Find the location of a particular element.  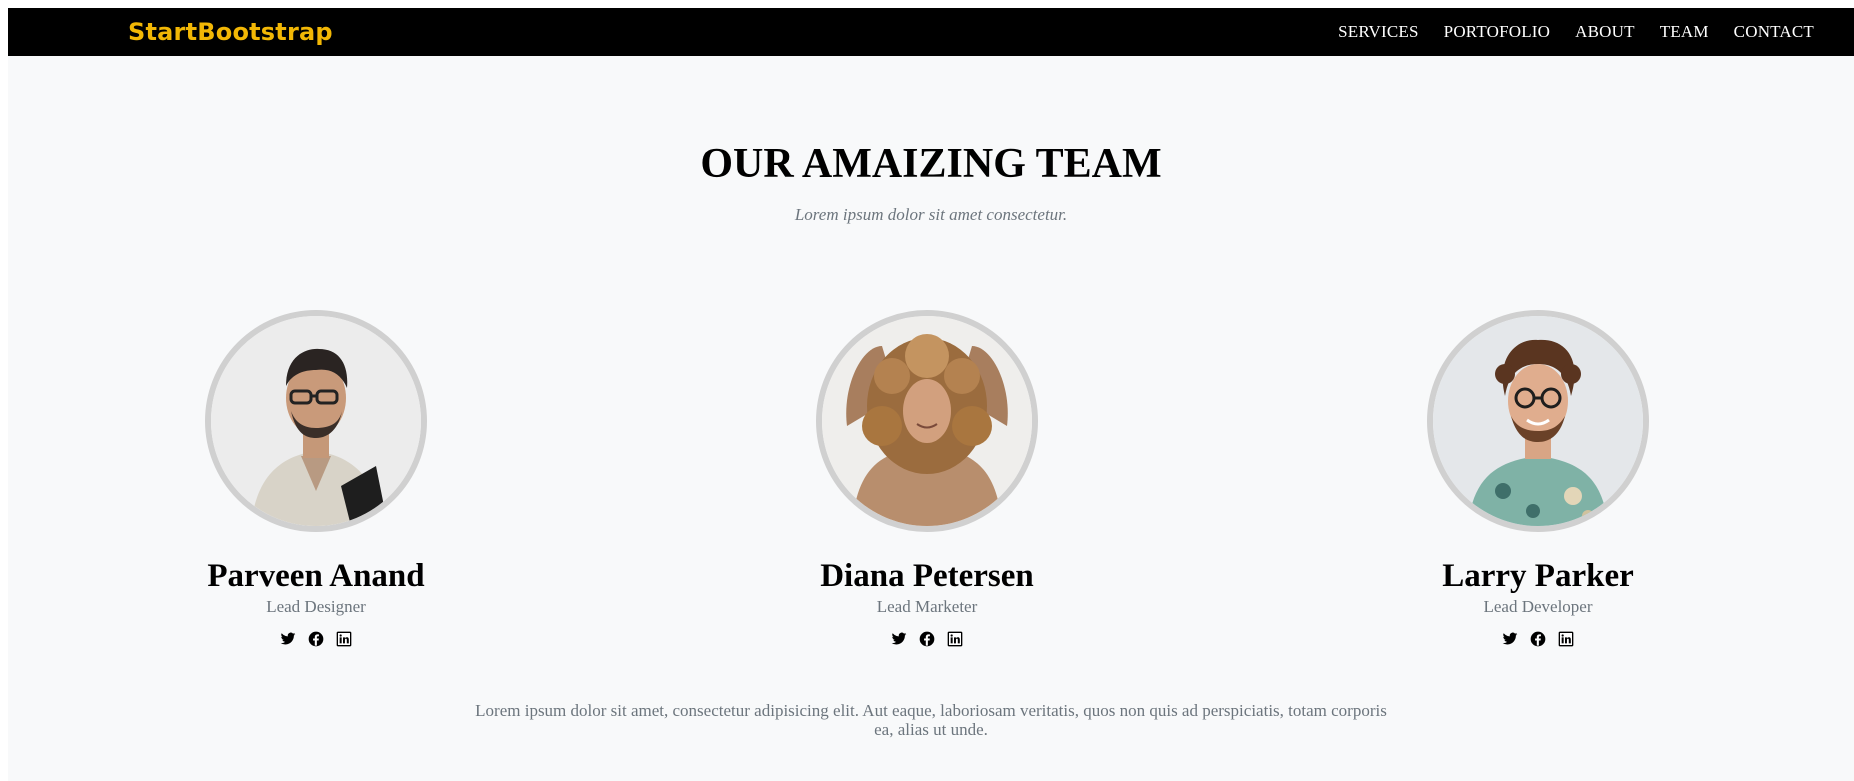

section-title: OUR AMAIZING TEAM is located at coordinates (931, 164).